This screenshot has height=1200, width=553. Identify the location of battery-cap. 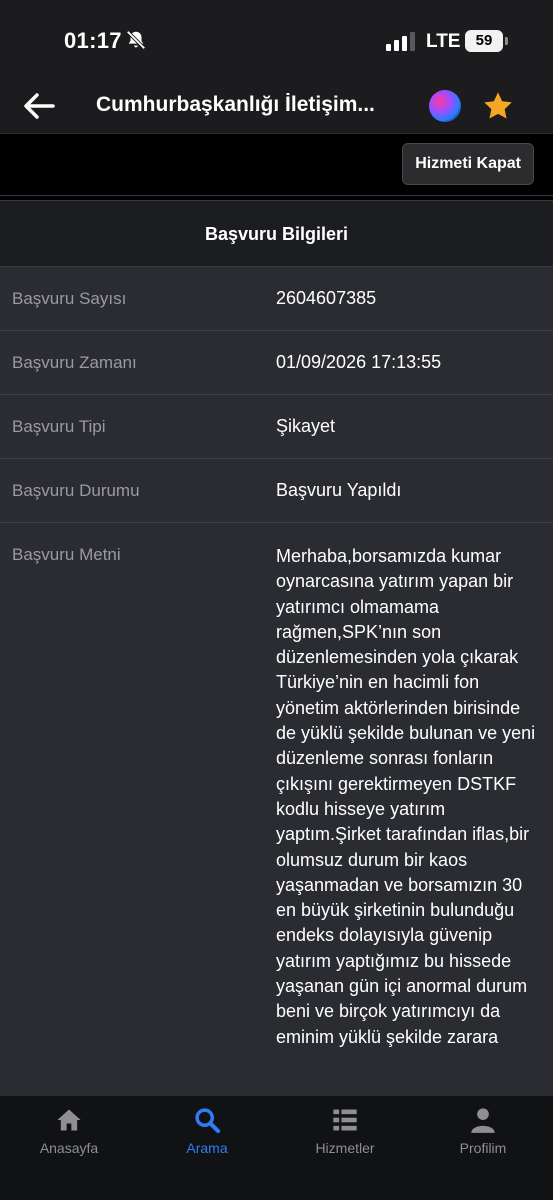
(506, 41).